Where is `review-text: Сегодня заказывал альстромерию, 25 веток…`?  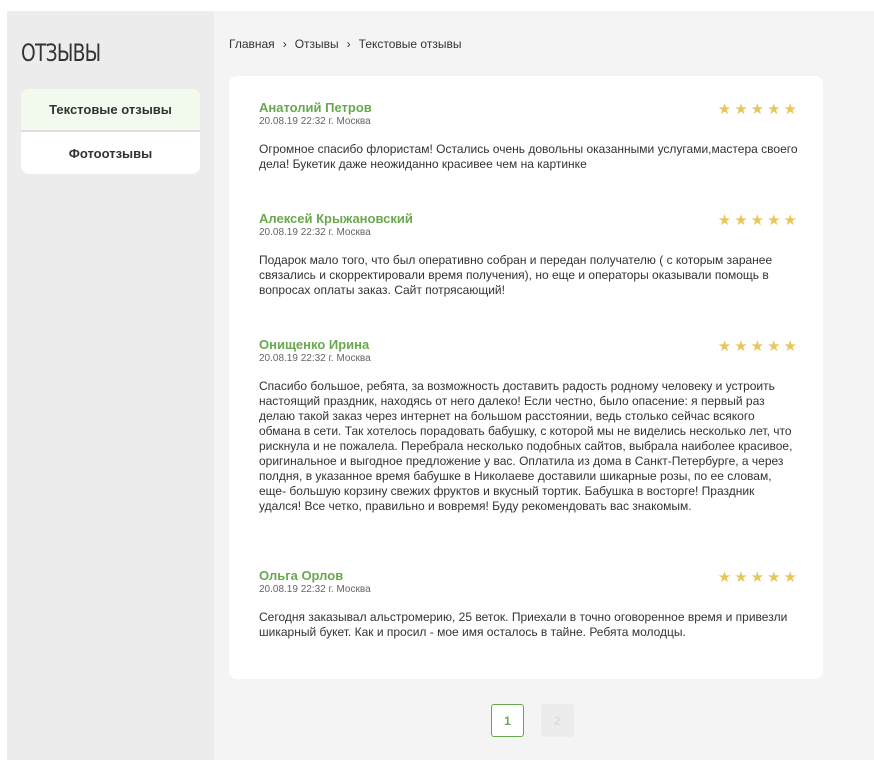
review-text: Сегодня заказывал альстромерию, 25 веток… is located at coordinates (523, 624).